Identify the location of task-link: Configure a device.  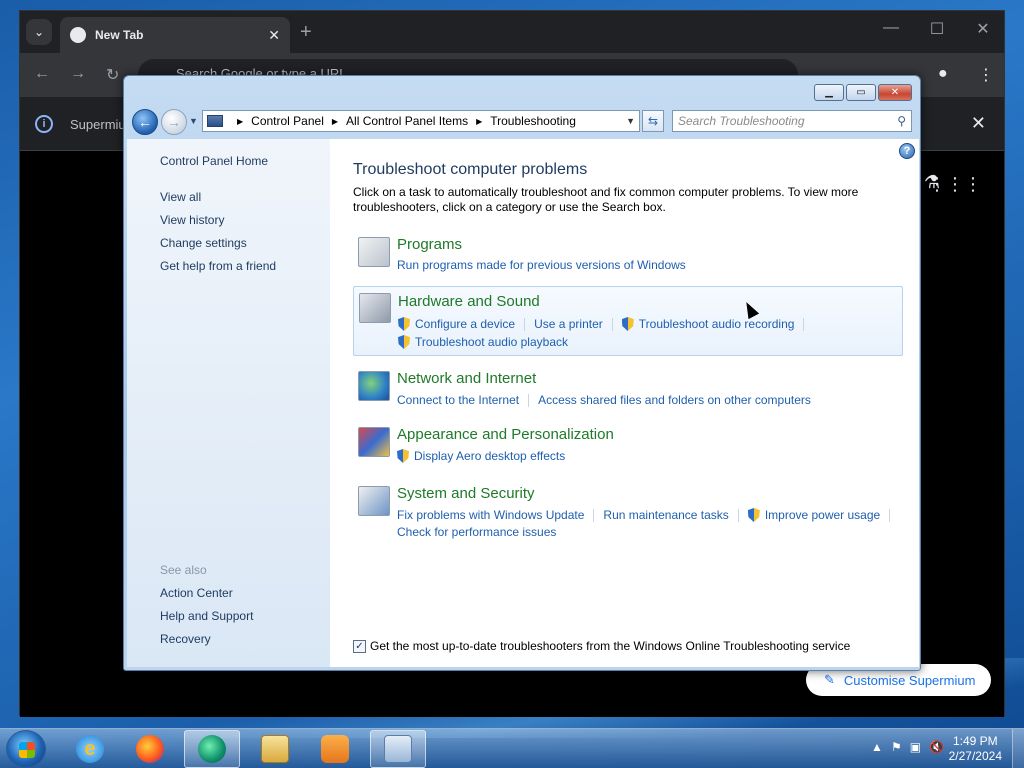
(456, 324).